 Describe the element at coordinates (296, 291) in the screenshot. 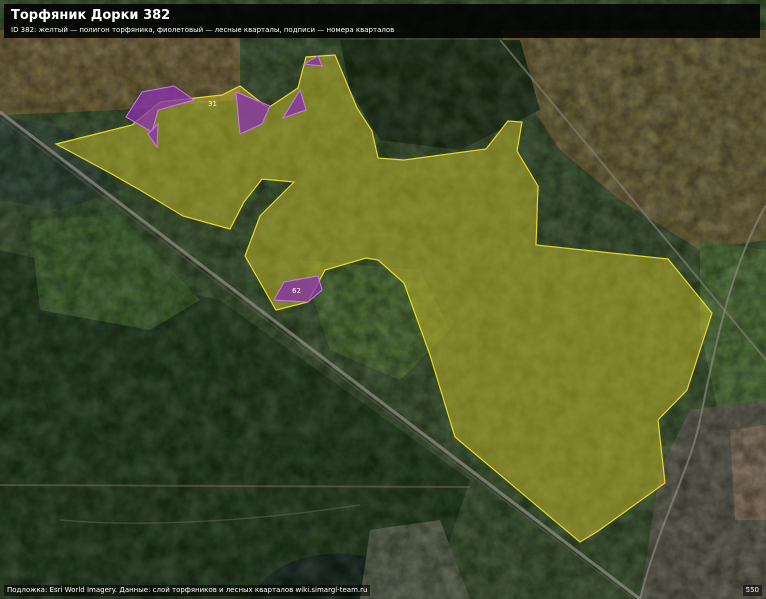

I see `quarter-label: 62` at that location.